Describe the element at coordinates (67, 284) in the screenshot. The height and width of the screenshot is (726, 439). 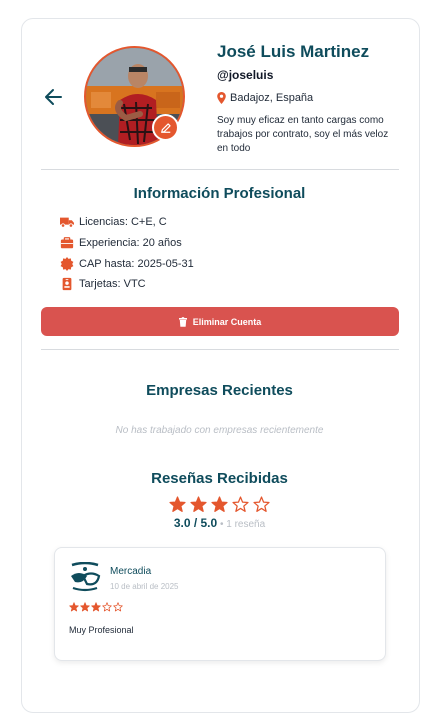
I see `id-card-icon` at that location.